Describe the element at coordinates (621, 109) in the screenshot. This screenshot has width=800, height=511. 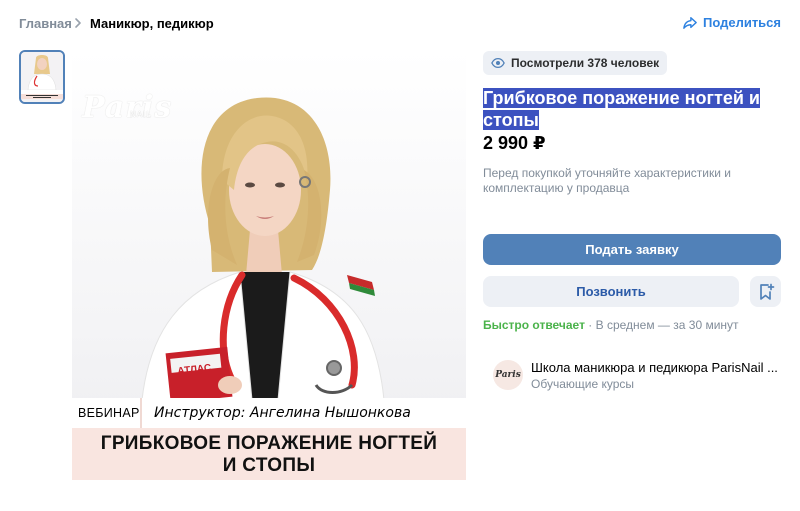
I see `product-title-text: Грибковое поражение ногтей и стопы` at that location.